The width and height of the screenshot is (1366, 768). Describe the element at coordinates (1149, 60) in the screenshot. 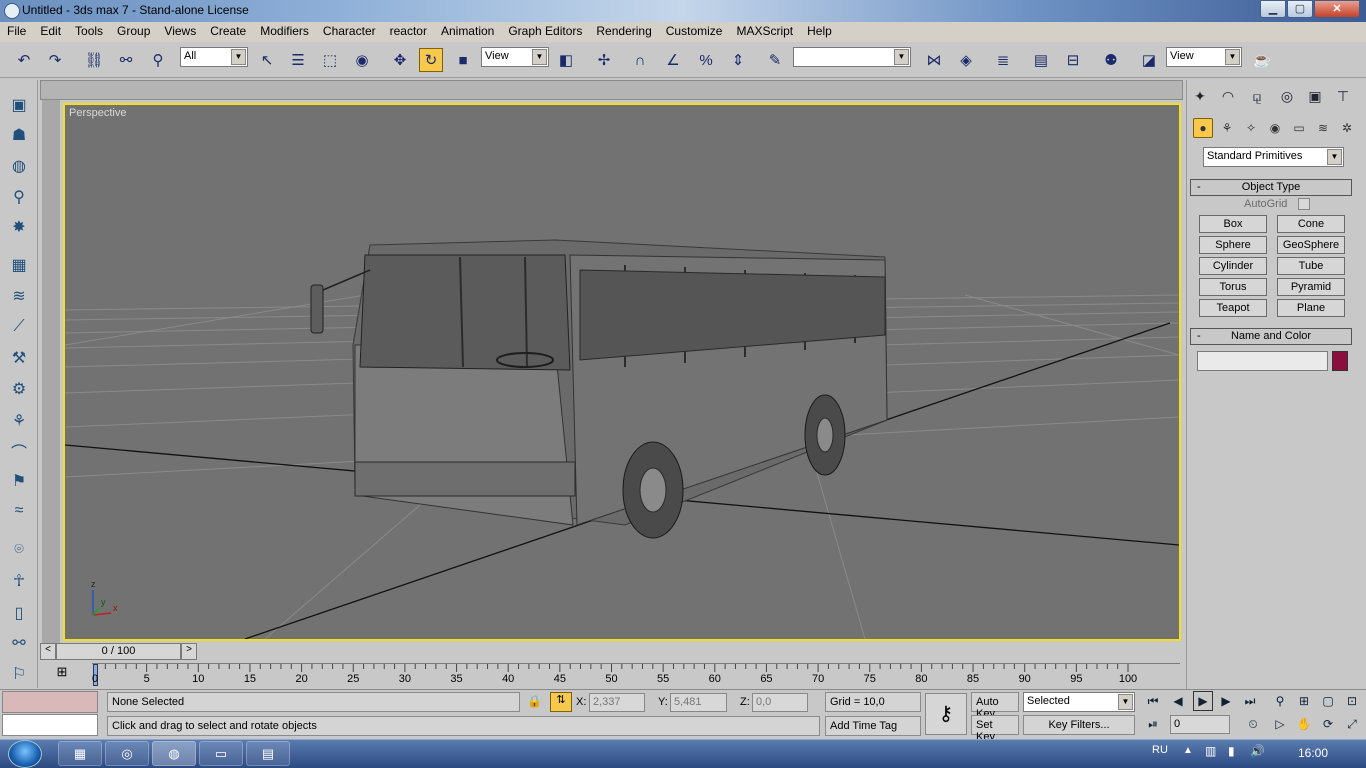

I see `render-scene-icon: ◪` at that location.